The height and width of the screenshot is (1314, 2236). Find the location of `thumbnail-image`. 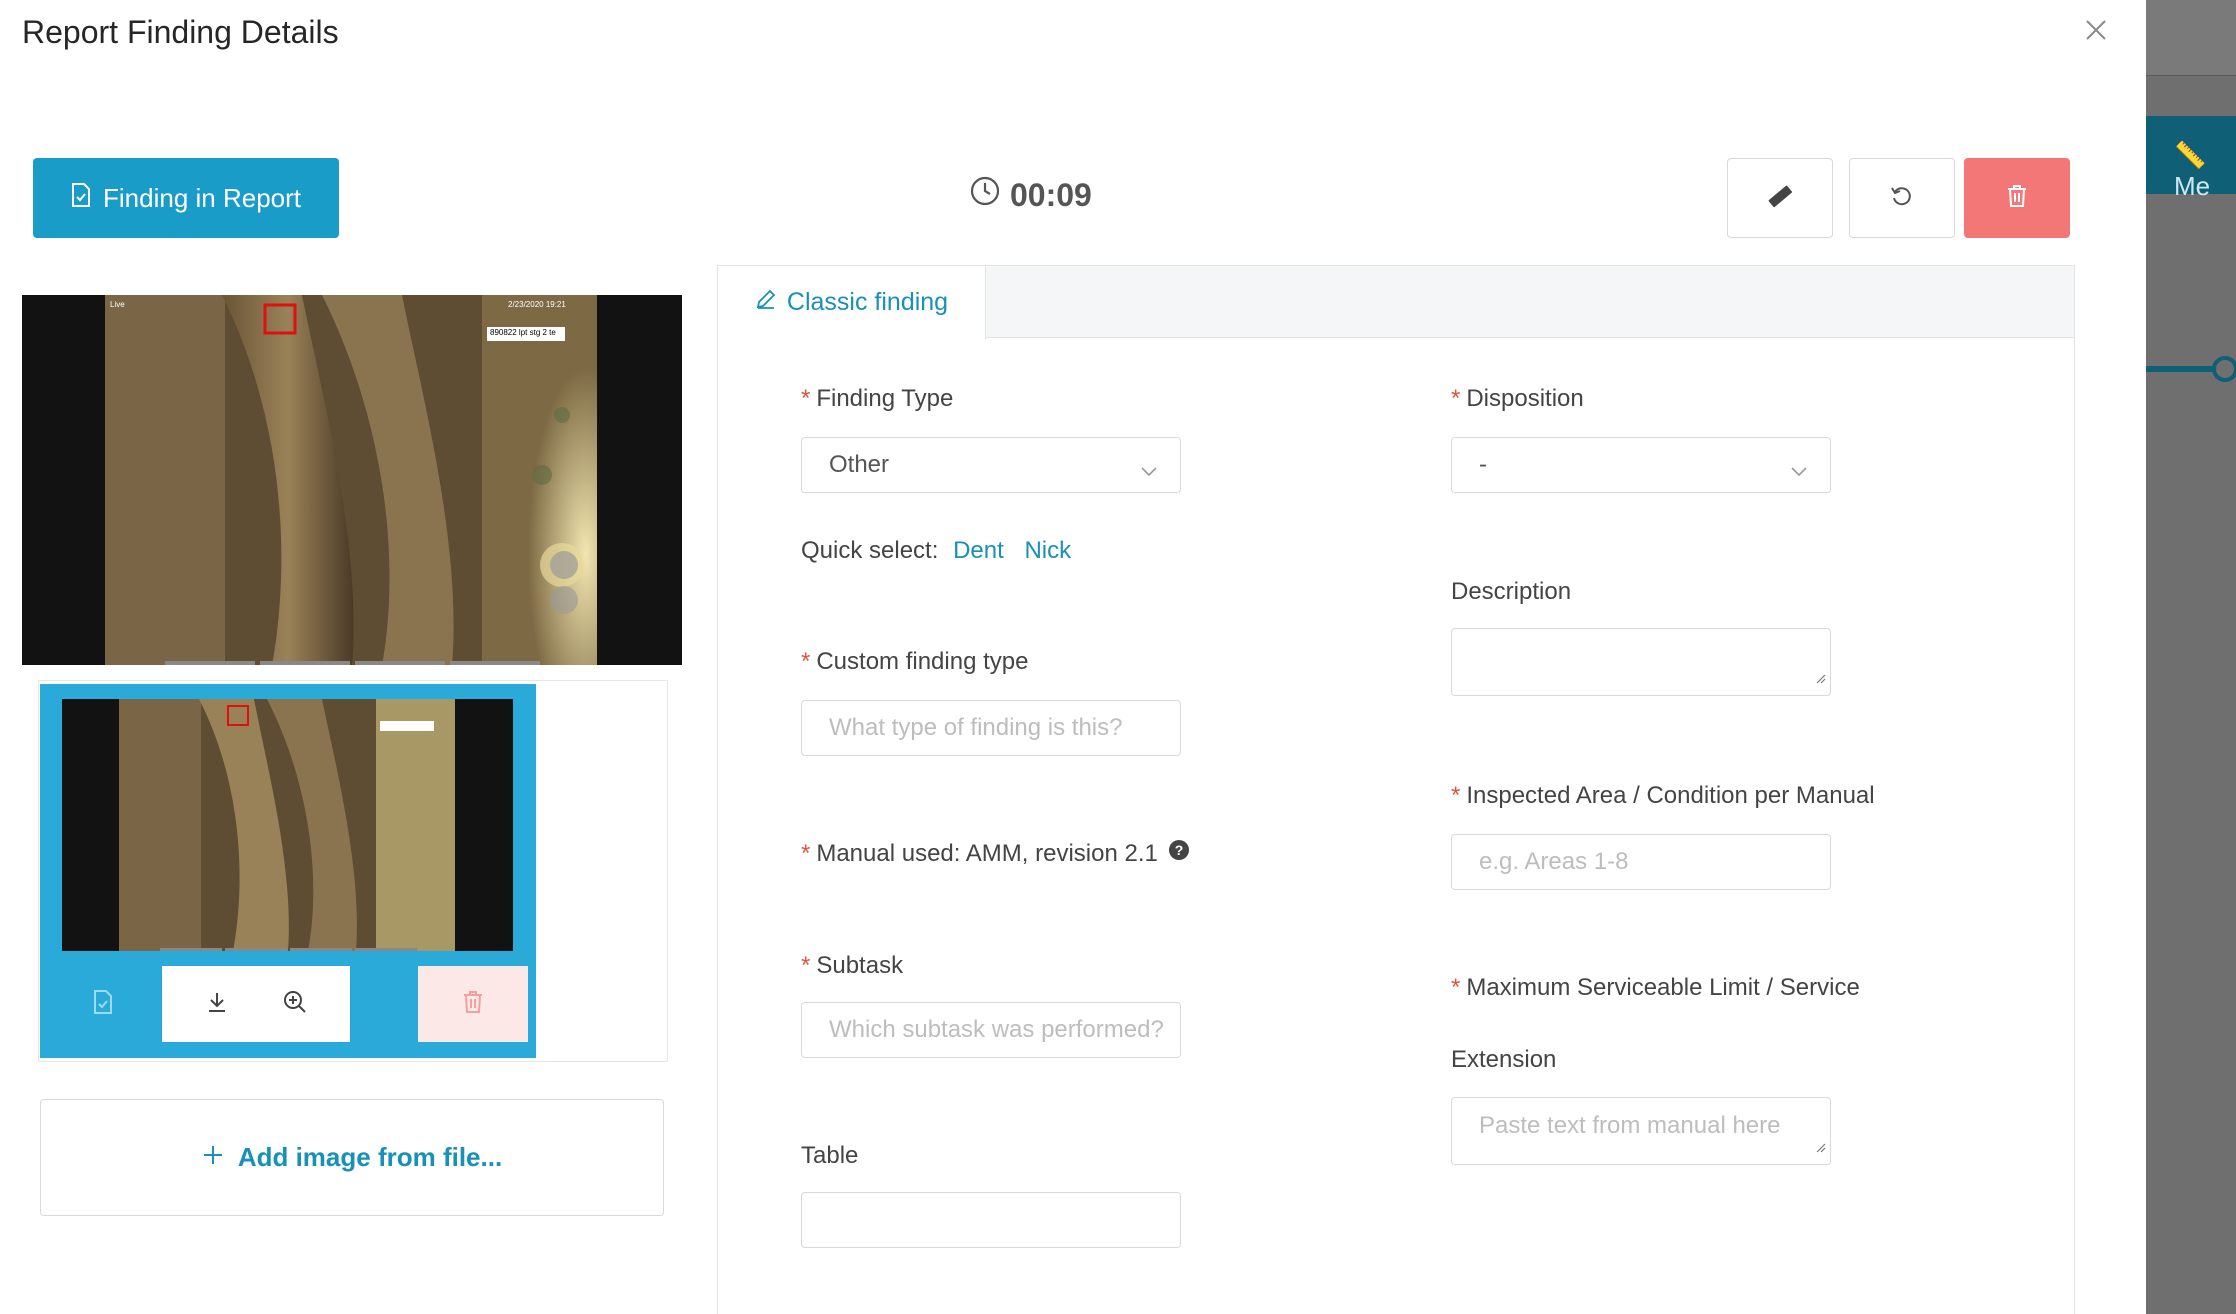

thumbnail-image is located at coordinates (287, 825).